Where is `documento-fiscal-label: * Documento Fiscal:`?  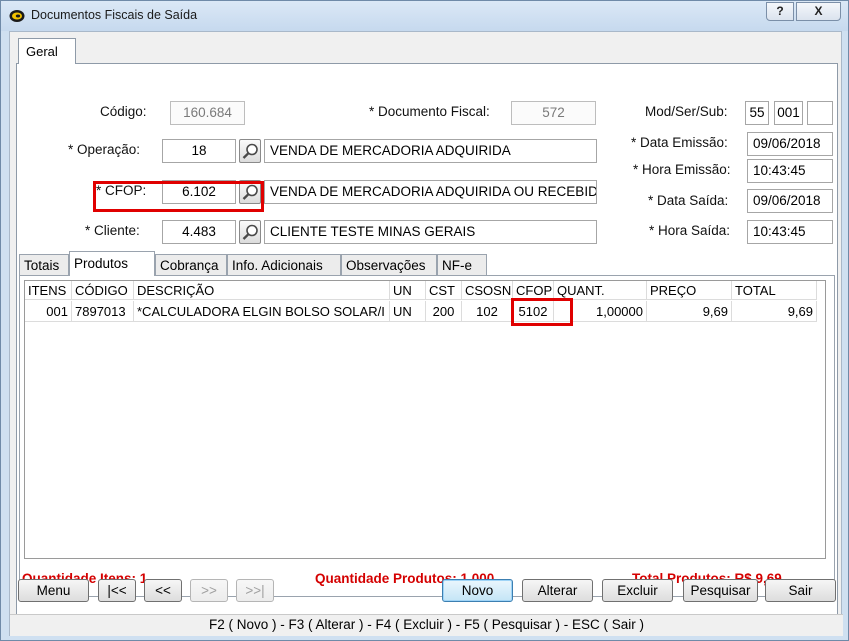
documento-fiscal-label: * Documento Fiscal: is located at coordinates (429, 111).